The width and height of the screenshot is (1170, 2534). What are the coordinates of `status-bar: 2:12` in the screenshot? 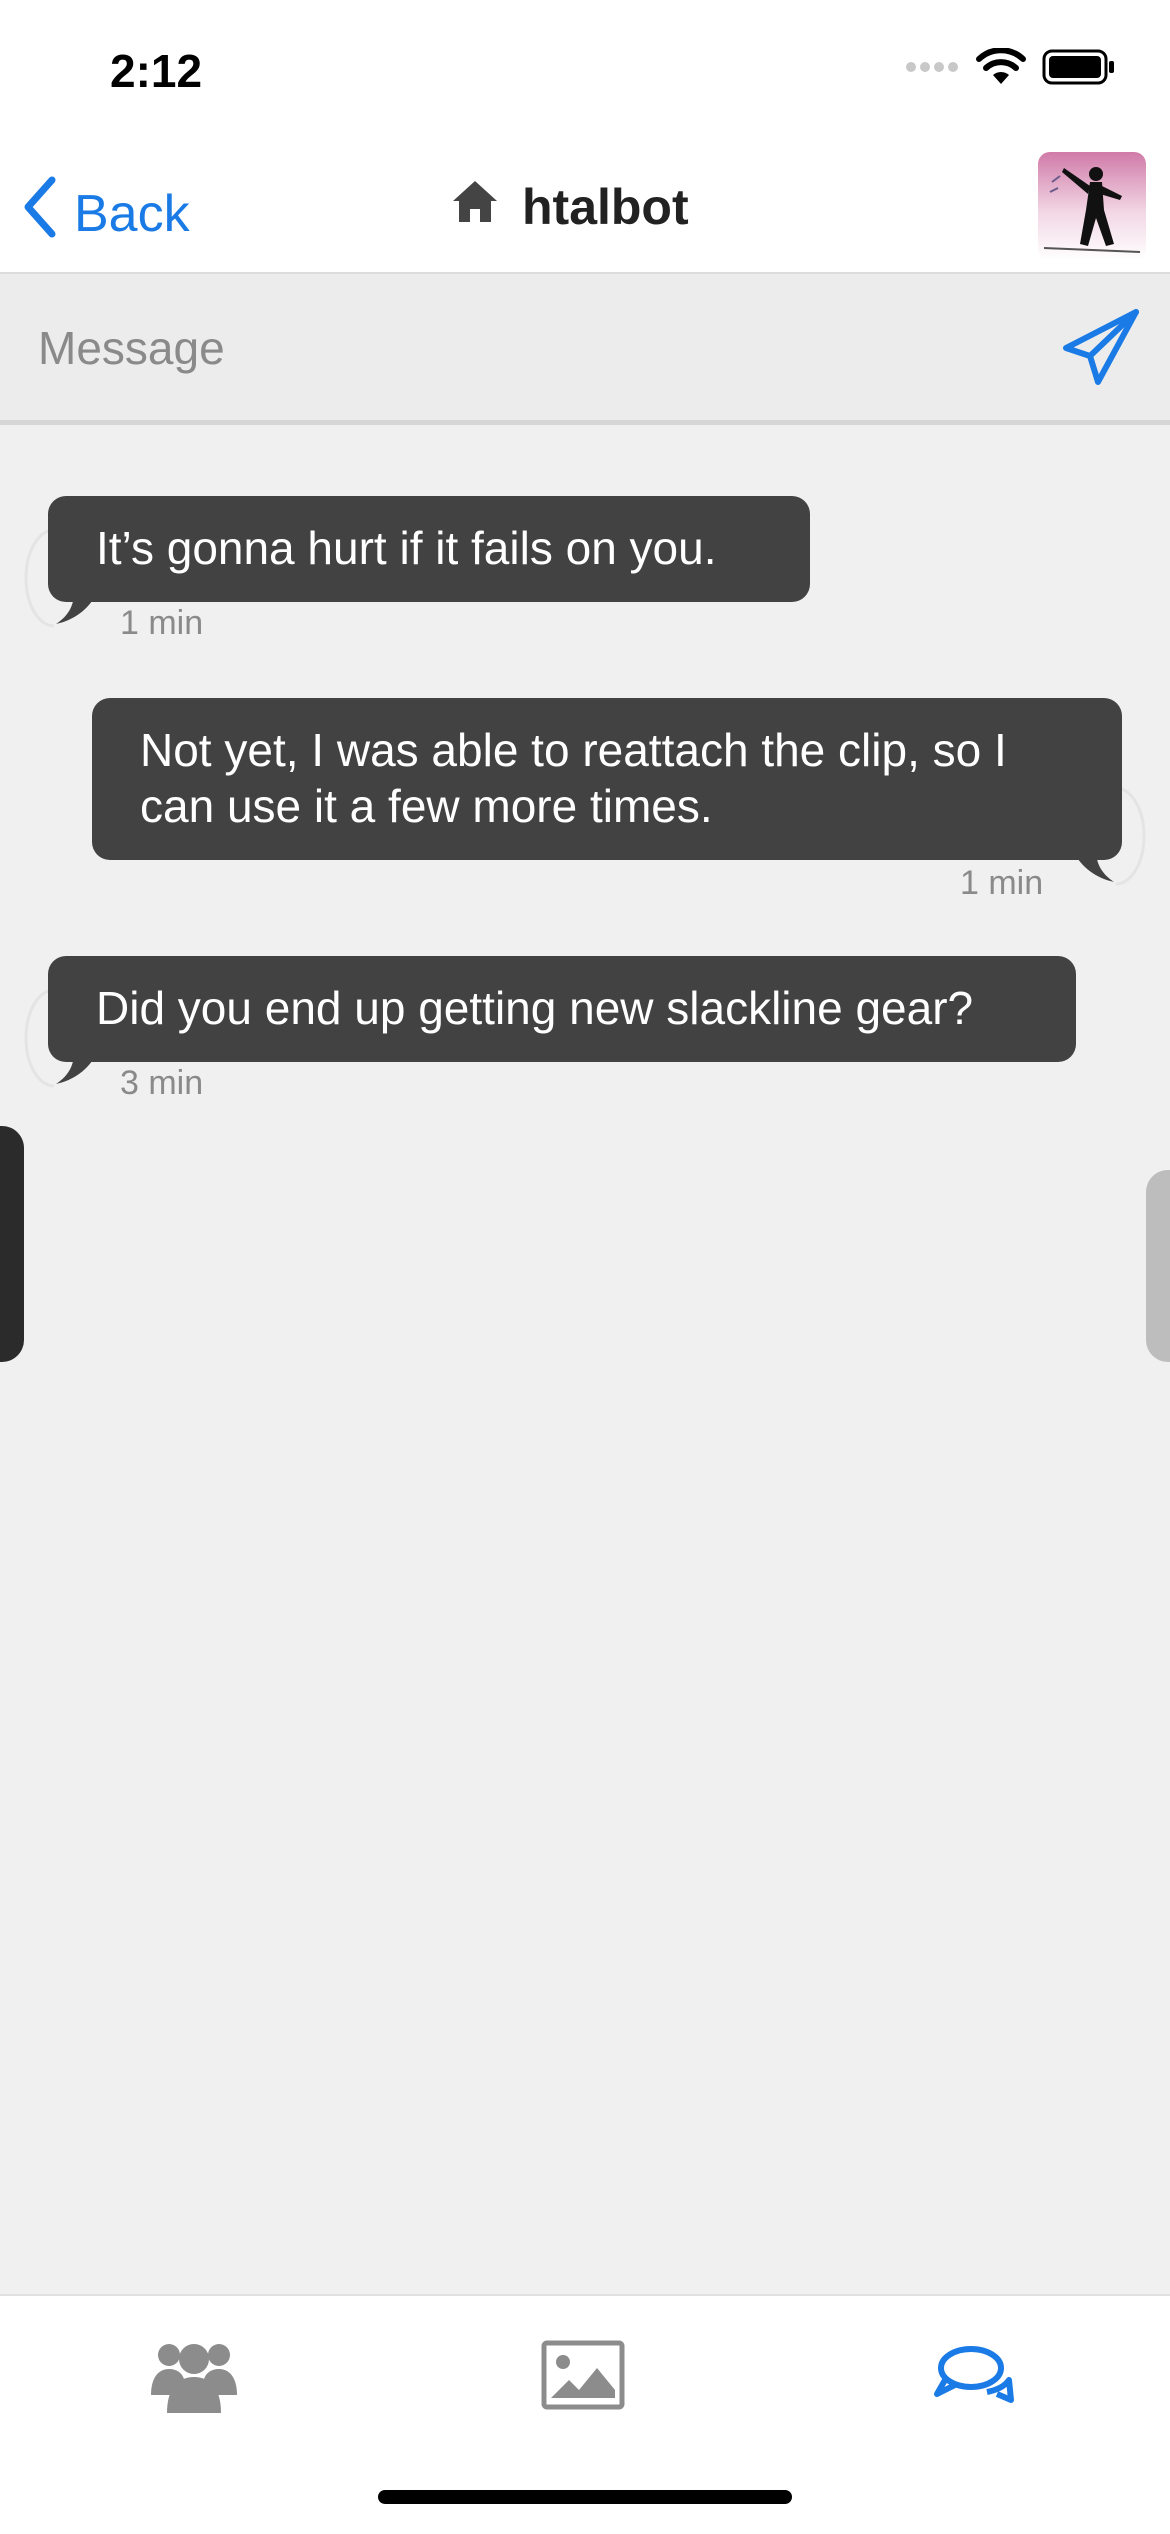 It's located at (585, 70).